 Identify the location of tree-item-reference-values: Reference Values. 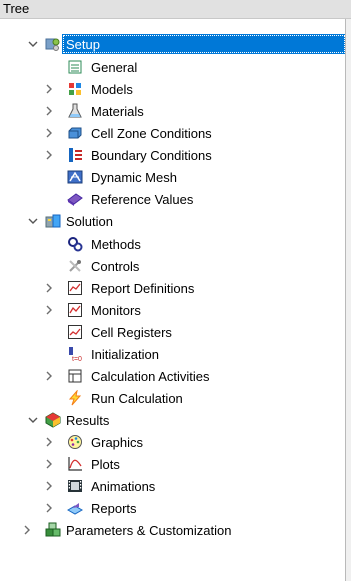
(172, 199).